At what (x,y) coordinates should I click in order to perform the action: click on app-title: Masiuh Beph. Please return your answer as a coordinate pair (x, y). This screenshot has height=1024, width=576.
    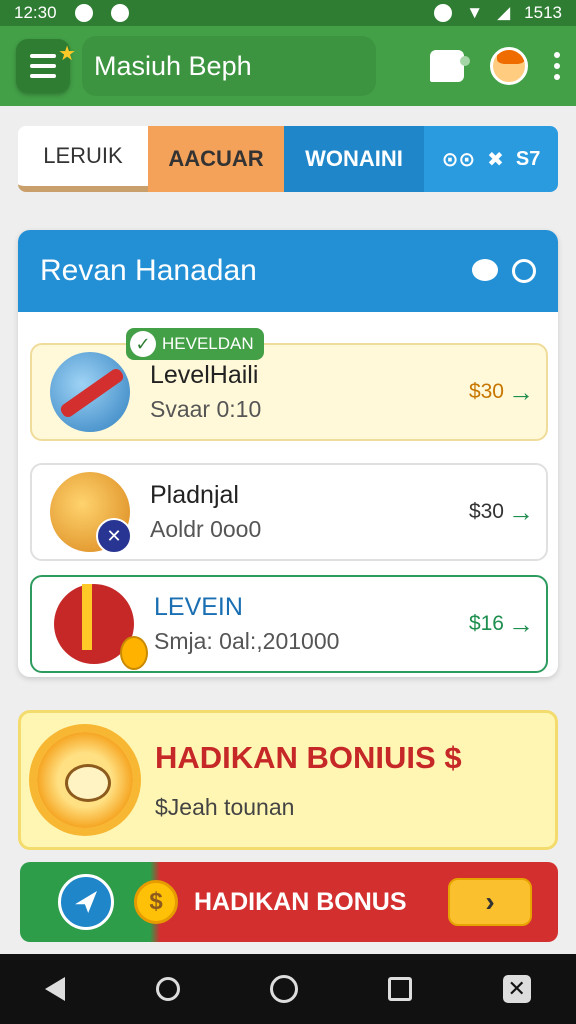
    Looking at the image, I should click on (173, 65).